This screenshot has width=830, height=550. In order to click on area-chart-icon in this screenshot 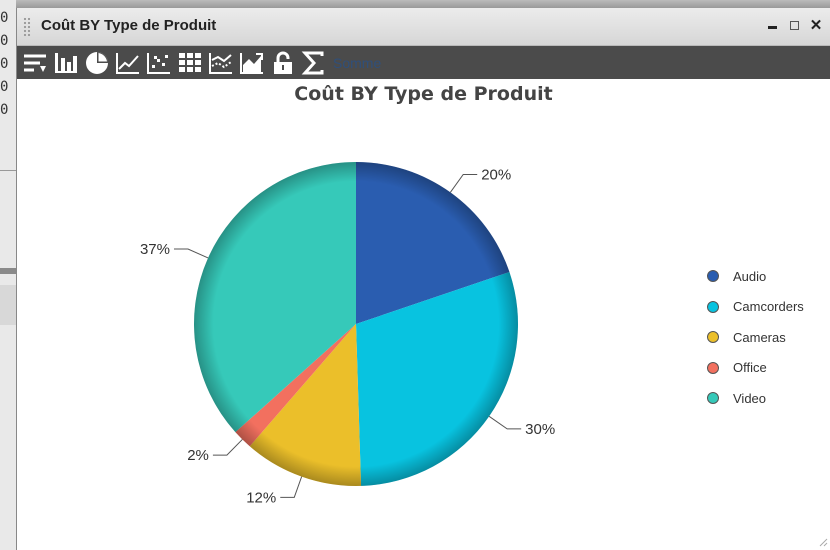, I will do `click(251, 63)`.